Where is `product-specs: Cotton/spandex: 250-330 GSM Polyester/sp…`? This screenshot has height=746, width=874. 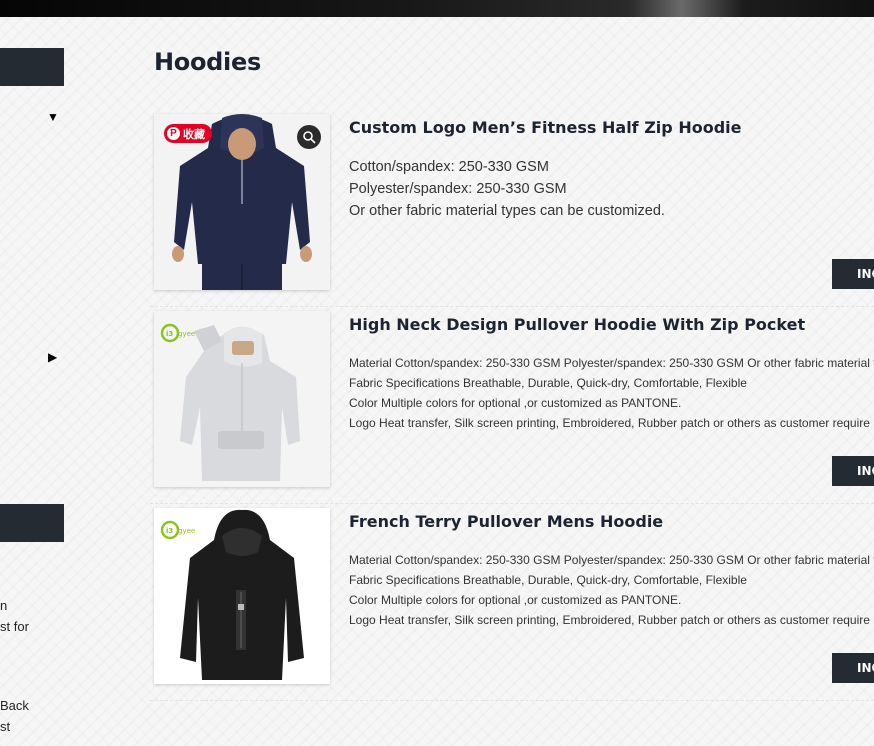
product-specs: Cotton/spandex: 250-330 GSM Polyester/sp… is located at coordinates (507, 189).